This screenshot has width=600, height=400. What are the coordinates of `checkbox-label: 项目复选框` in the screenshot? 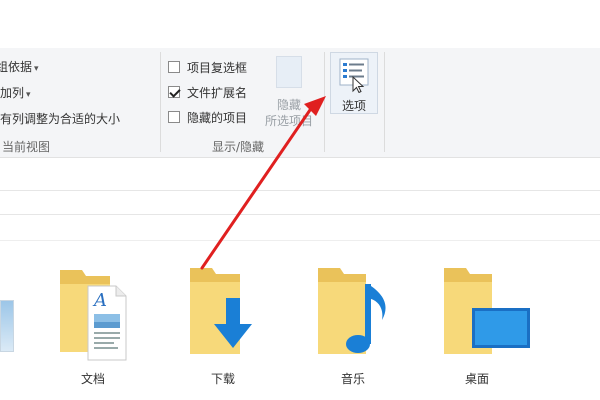 It's located at (217, 67).